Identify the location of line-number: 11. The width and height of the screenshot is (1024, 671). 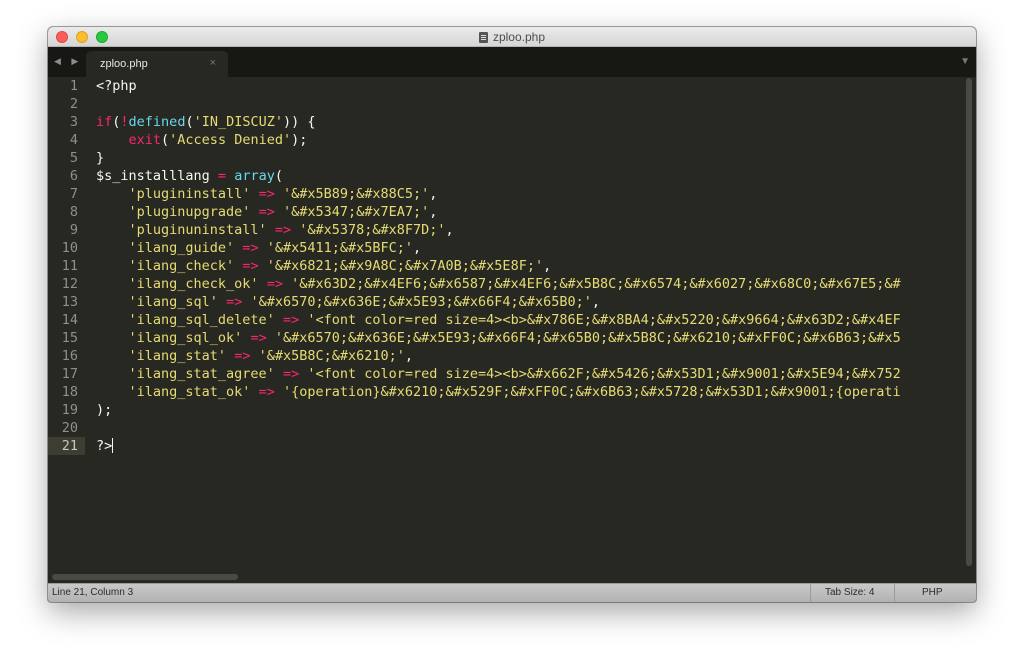
(69, 266).